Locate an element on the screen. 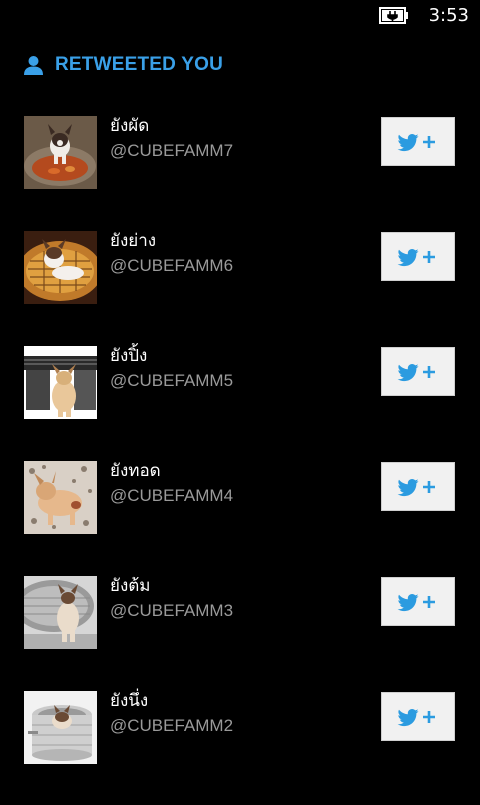  list-item: ยังนึ่ง @CUBEFAMM2 is located at coordinates (240, 747).